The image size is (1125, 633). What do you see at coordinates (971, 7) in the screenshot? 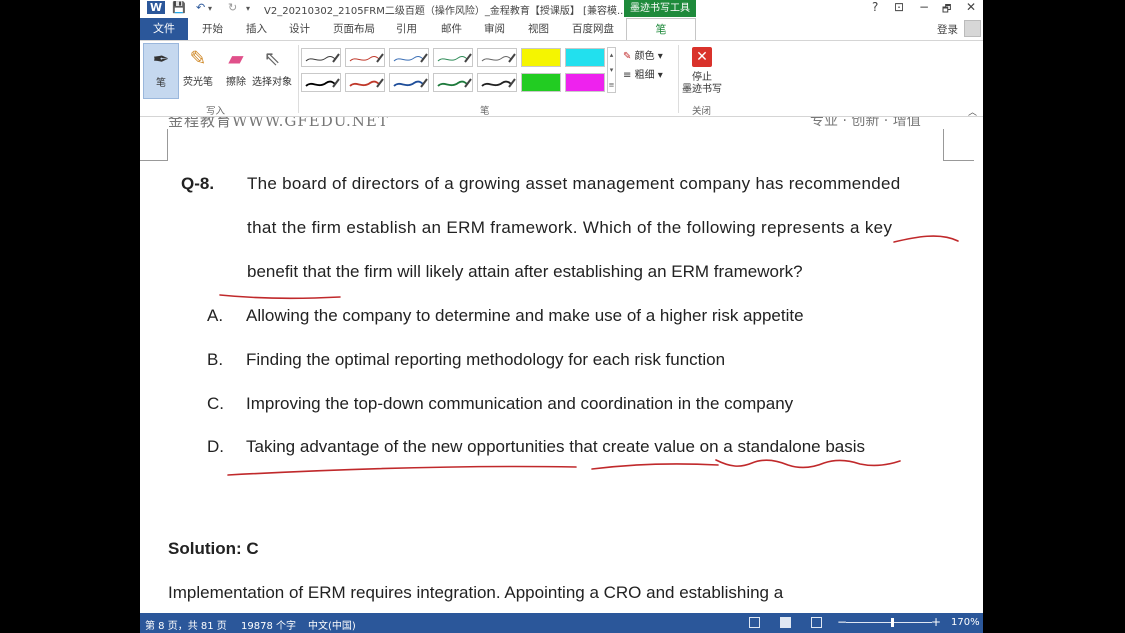
I see `close-button: ✕` at bounding box center [971, 7].